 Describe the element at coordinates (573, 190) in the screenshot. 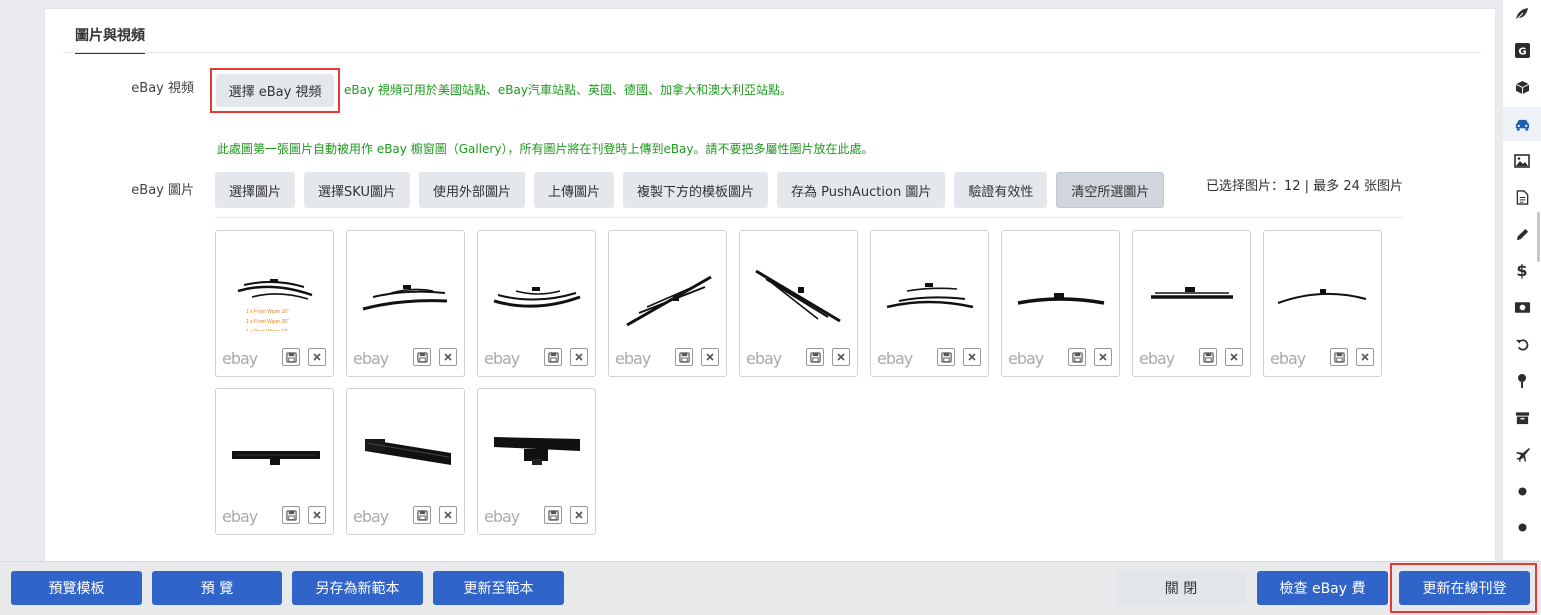

I see `upload-images-button: 上傳圖片` at that location.